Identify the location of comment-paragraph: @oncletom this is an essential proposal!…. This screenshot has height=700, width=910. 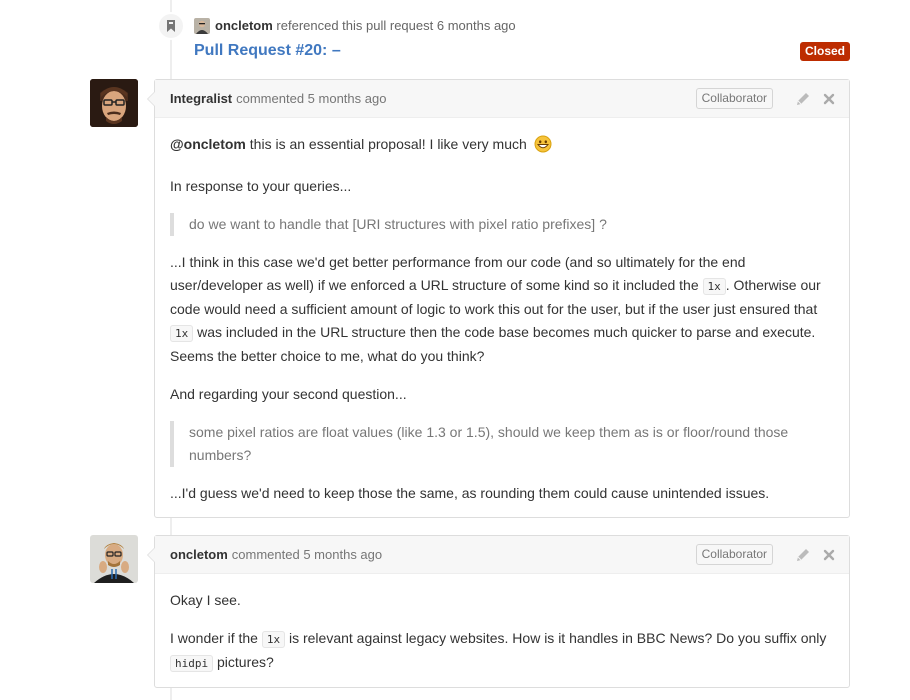
(502, 146).